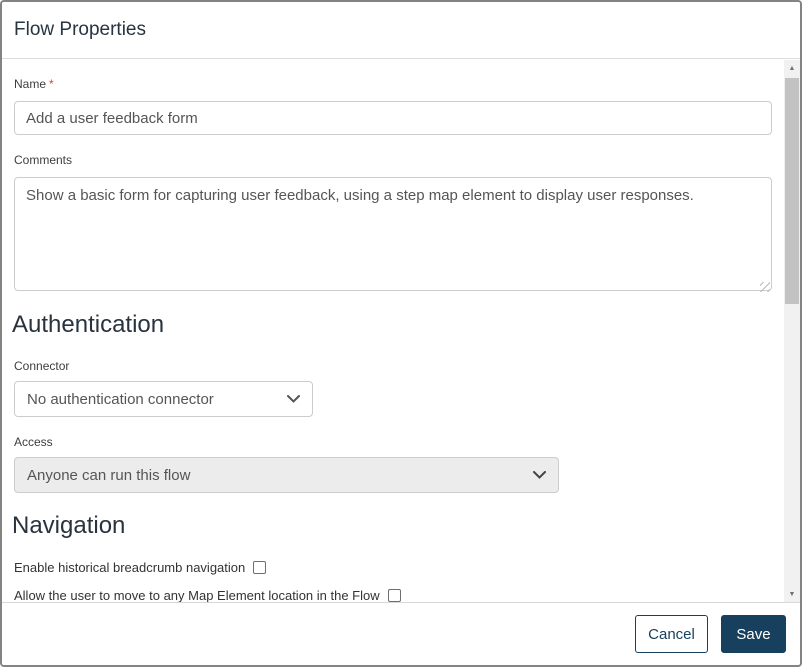  I want to click on save-button: Save, so click(753, 634).